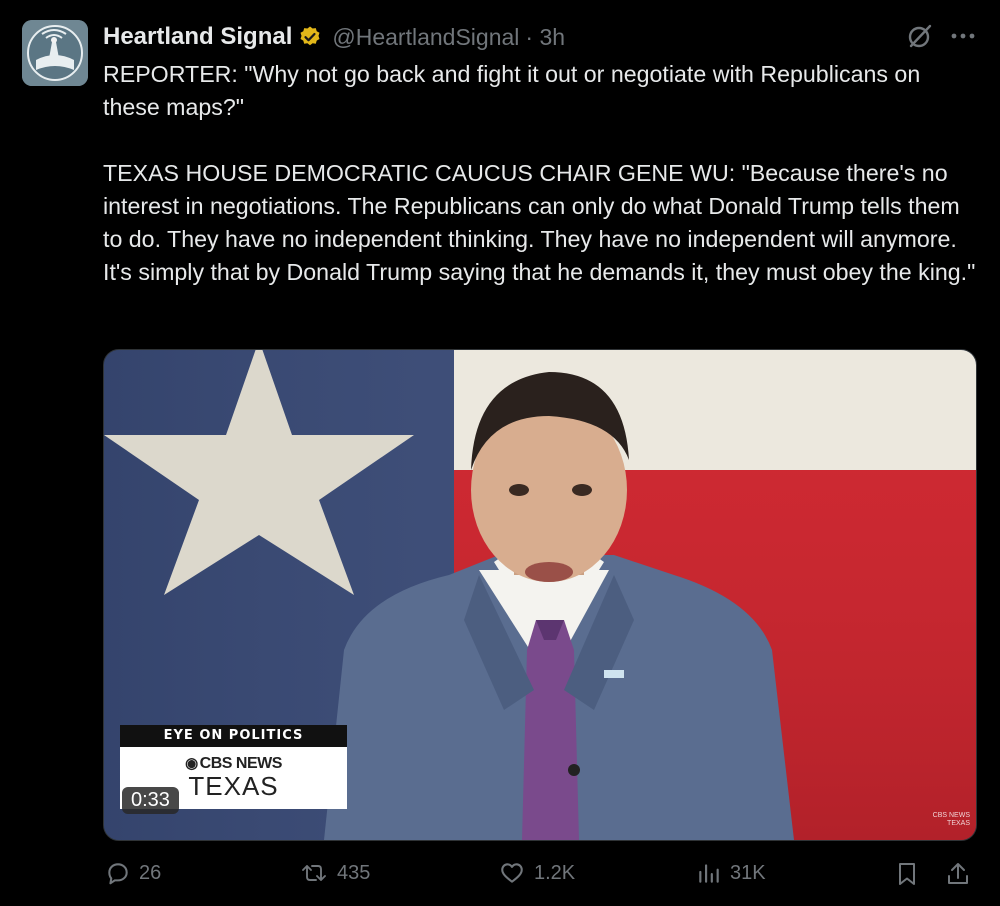 The image size is (1000, 906). What do you see at coordinates (150, 800) in the screenshot?
I see `video-duration: 0:33` at bounding box center [150, 800].